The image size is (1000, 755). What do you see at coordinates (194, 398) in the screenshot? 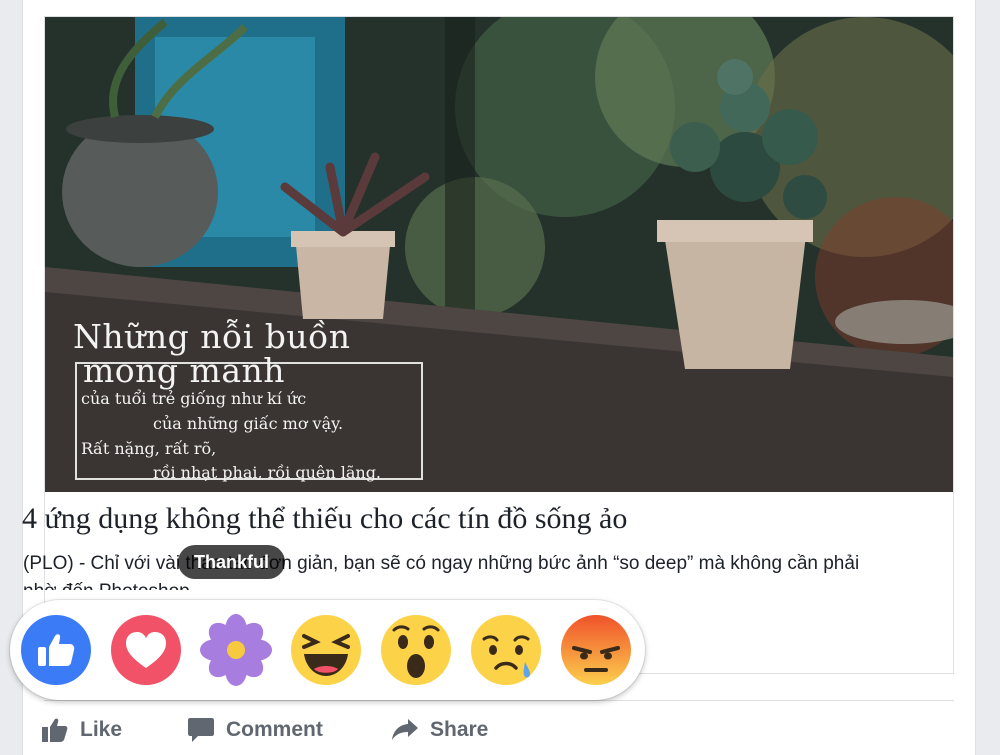
I see `overlay-text-line3: của tuổi trẻ giống như kí ức` at bounding box center [194, 398].